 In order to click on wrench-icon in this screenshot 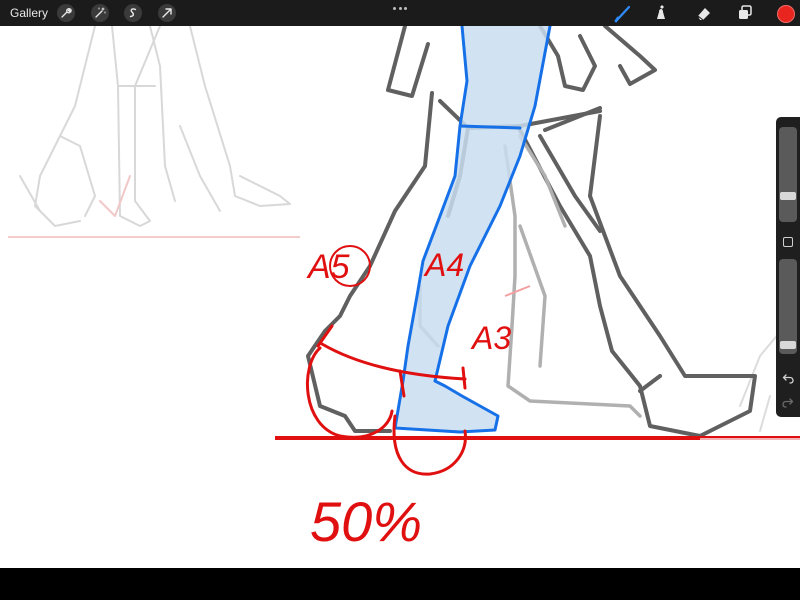, I will do `click(66, 13)`.